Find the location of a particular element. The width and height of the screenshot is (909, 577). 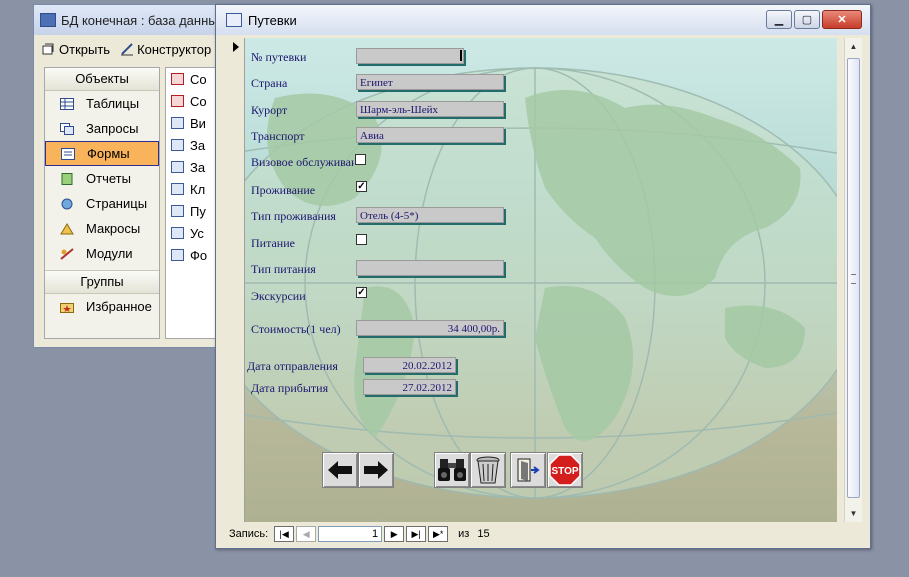

group-favorites: Избранное is located at coordinates (102, 306).